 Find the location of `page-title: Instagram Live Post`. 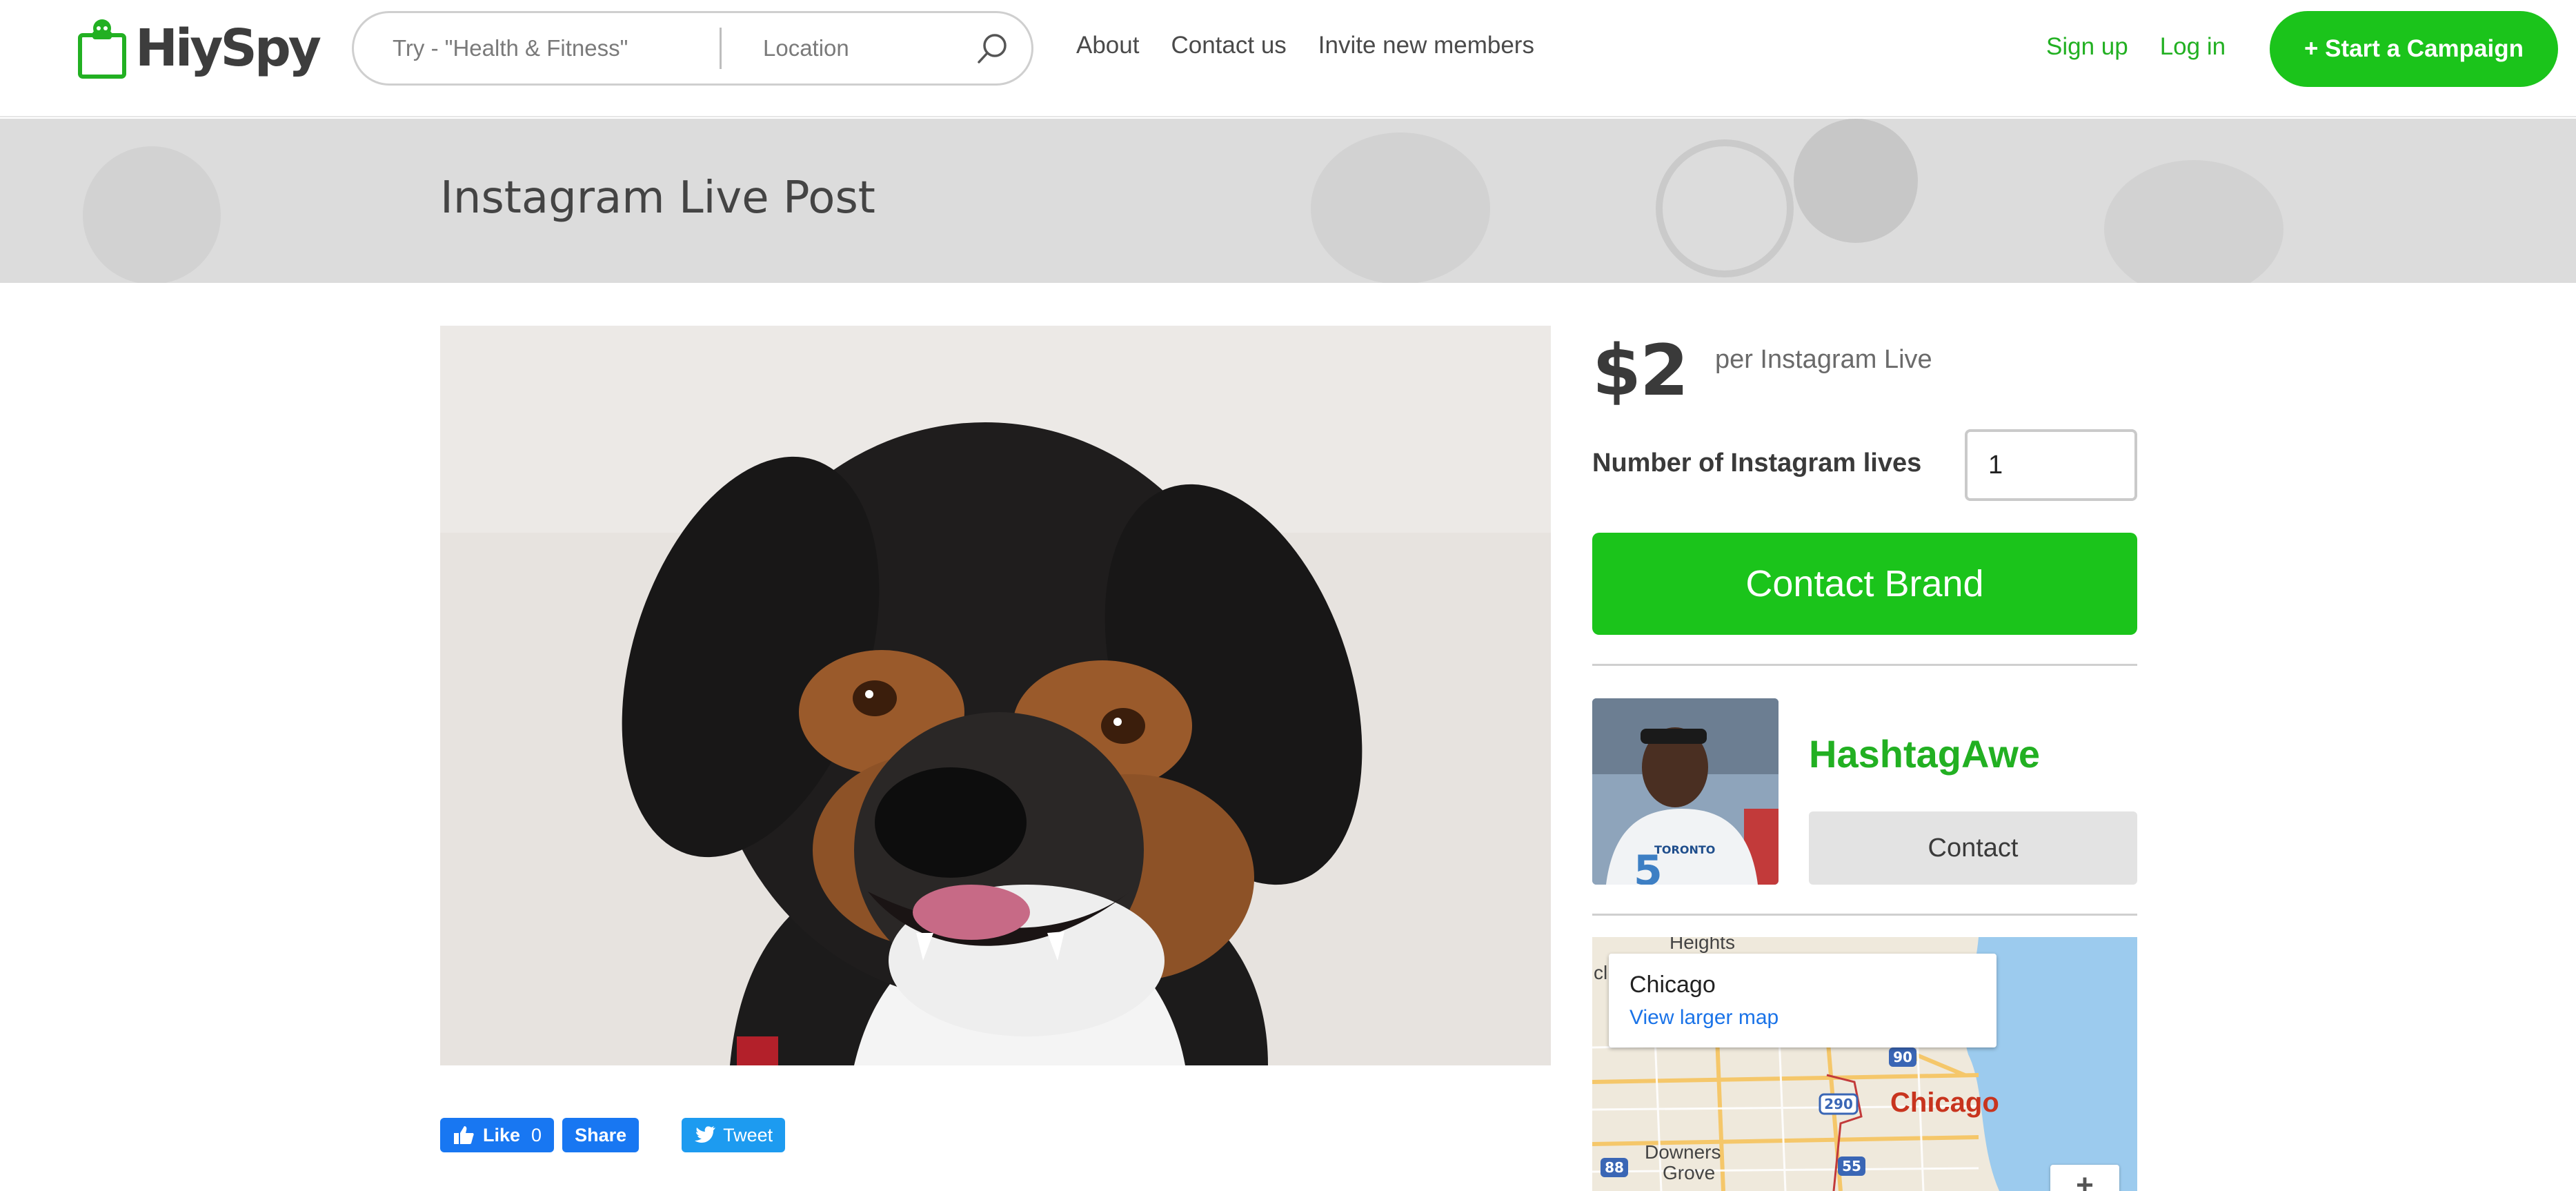

page-title: Instagram Live Post is located at coordinates (657, 199).